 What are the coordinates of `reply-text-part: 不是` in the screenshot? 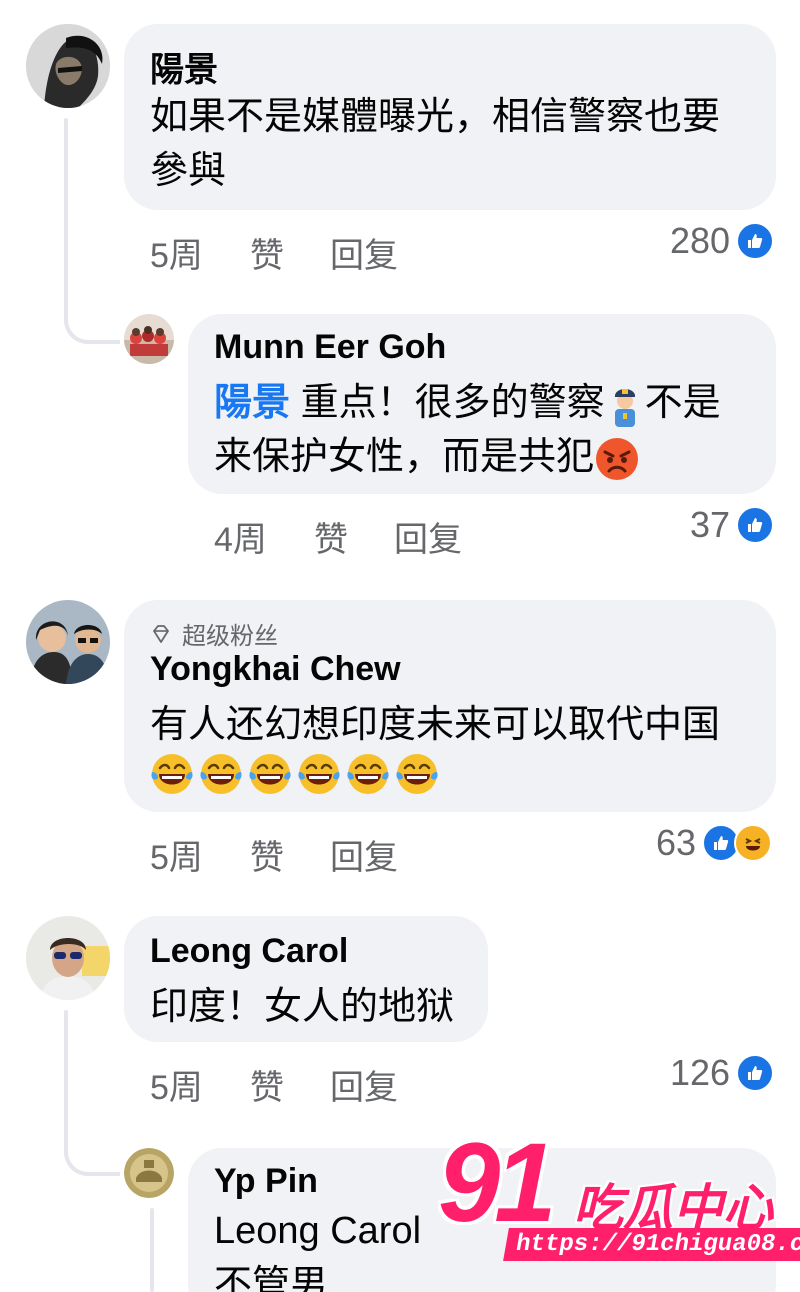 It's located at (682, 403).